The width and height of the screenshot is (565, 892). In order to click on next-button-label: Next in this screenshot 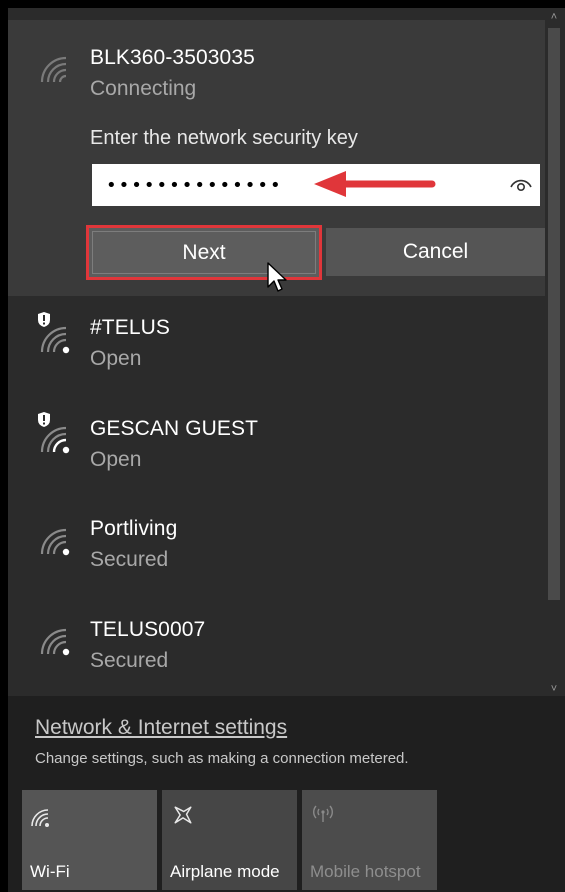, I will do `click(204, 252)`.